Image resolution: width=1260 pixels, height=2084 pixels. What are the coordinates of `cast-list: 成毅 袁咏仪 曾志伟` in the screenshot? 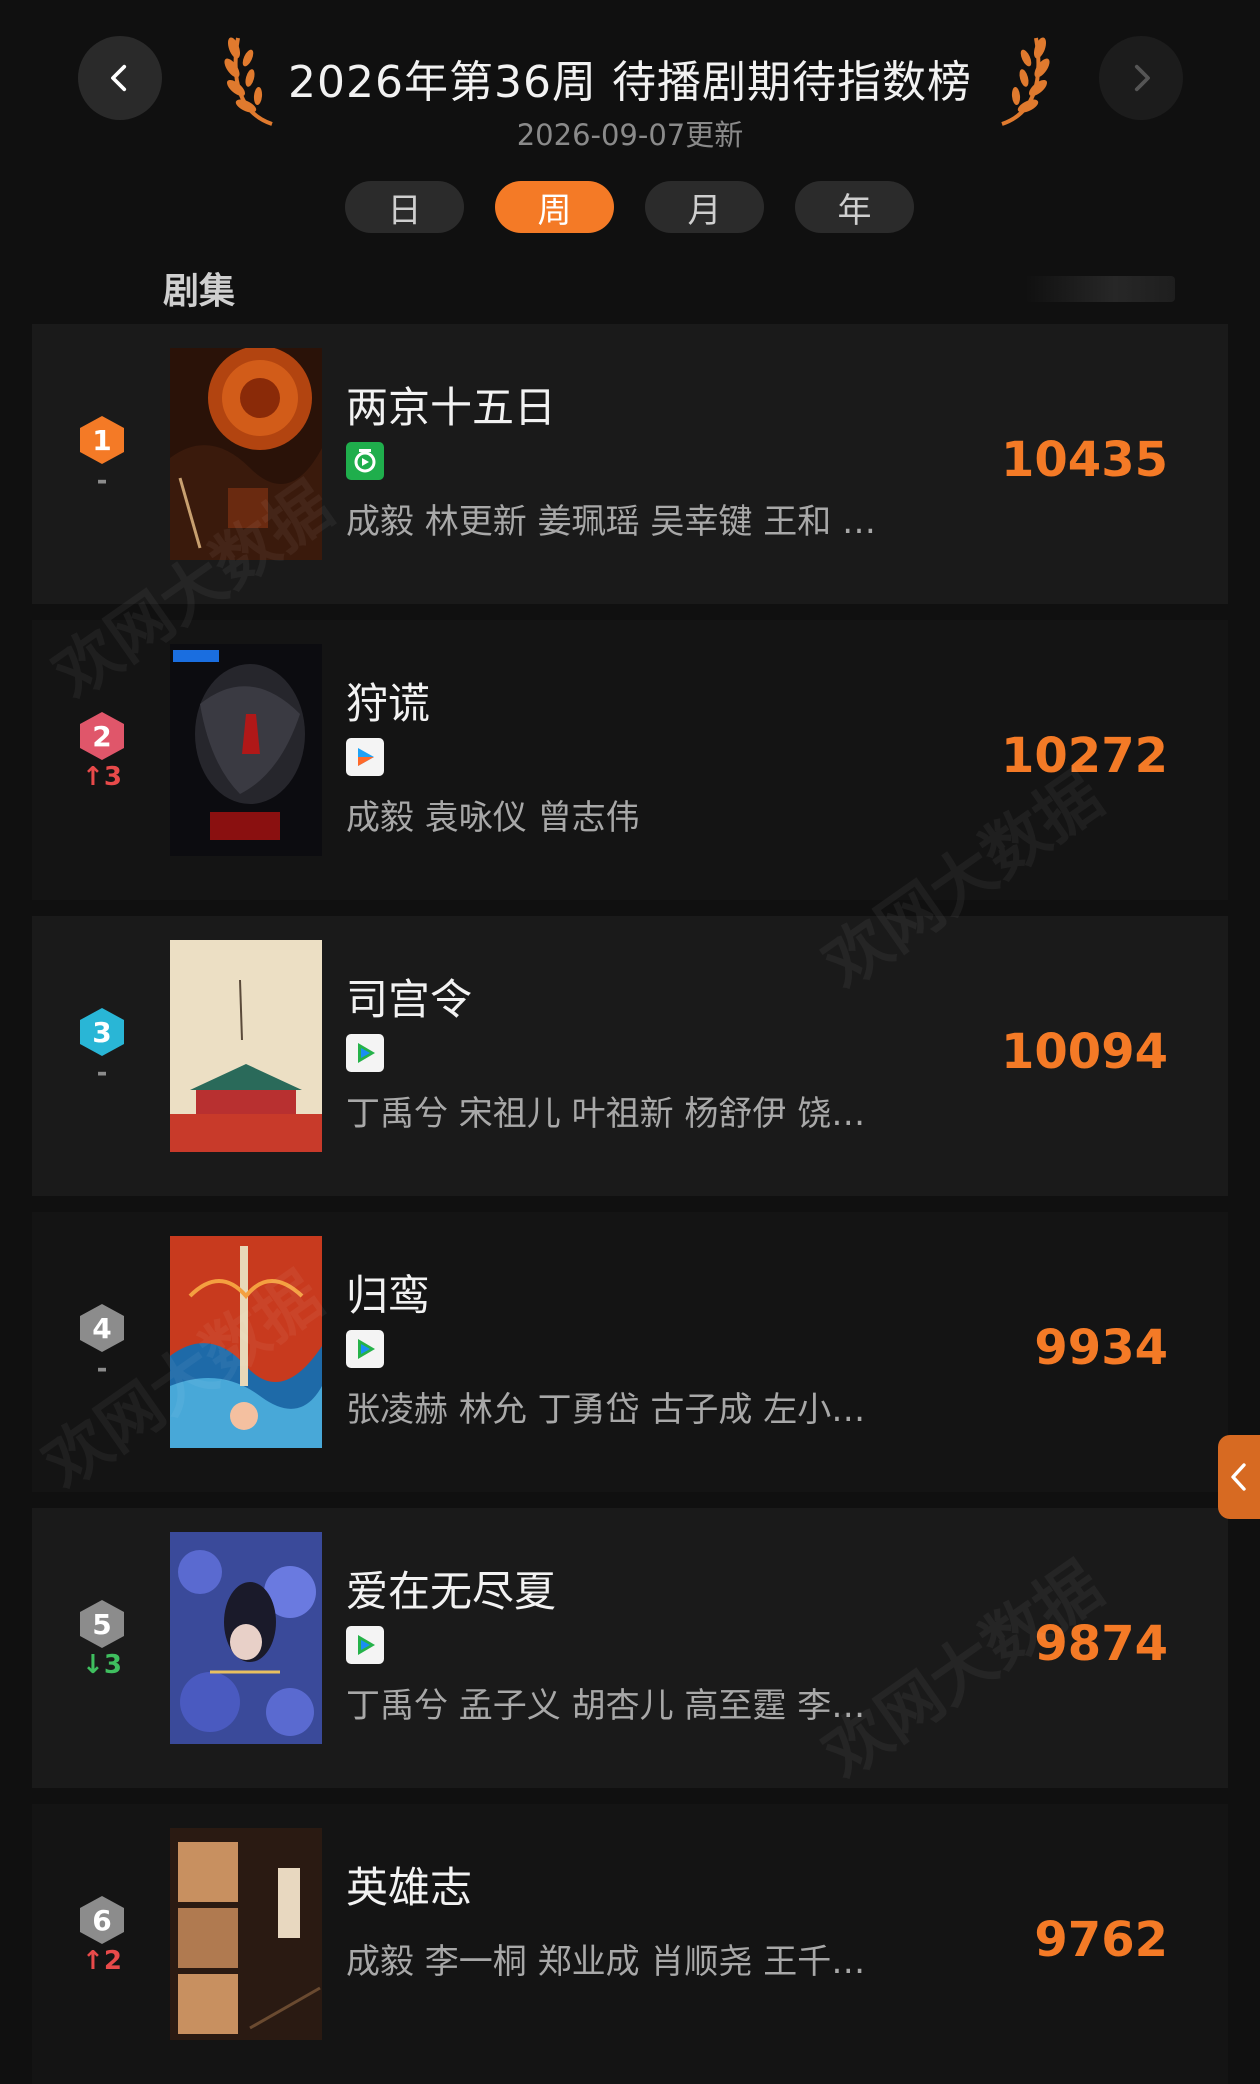 It's located at (493, 818).